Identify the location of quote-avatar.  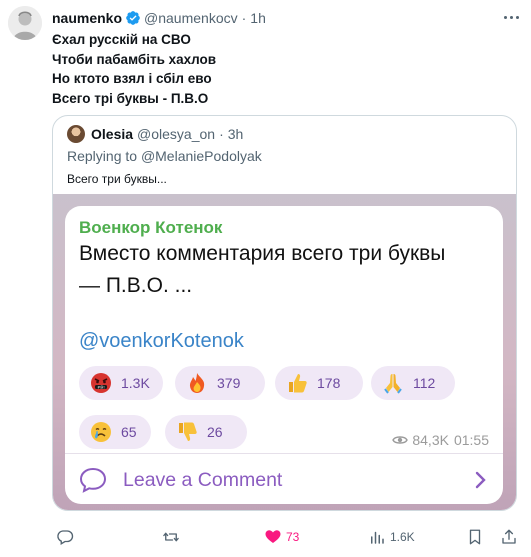
(76, 134).